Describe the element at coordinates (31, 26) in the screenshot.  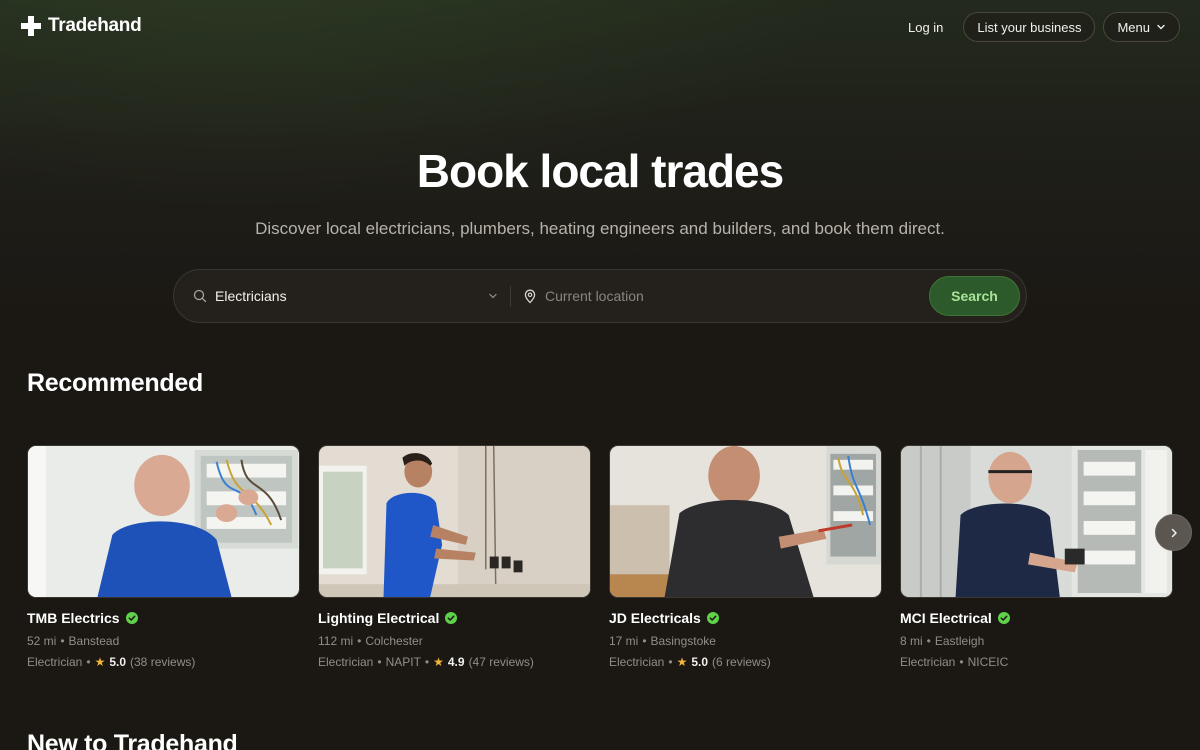
I see `logo-icon` at that location.